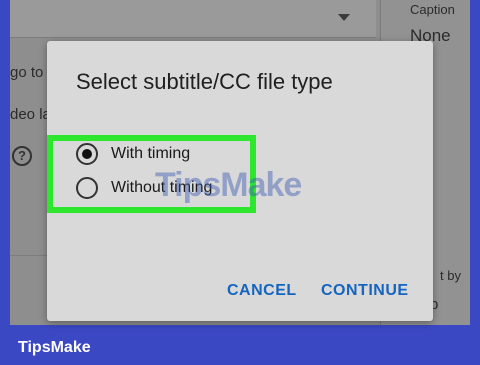 This screenshot has height=365, width=480. Describe the element at coordinates (27, 72) in the screenshot. I see `background-partial-text: go to` at that location.